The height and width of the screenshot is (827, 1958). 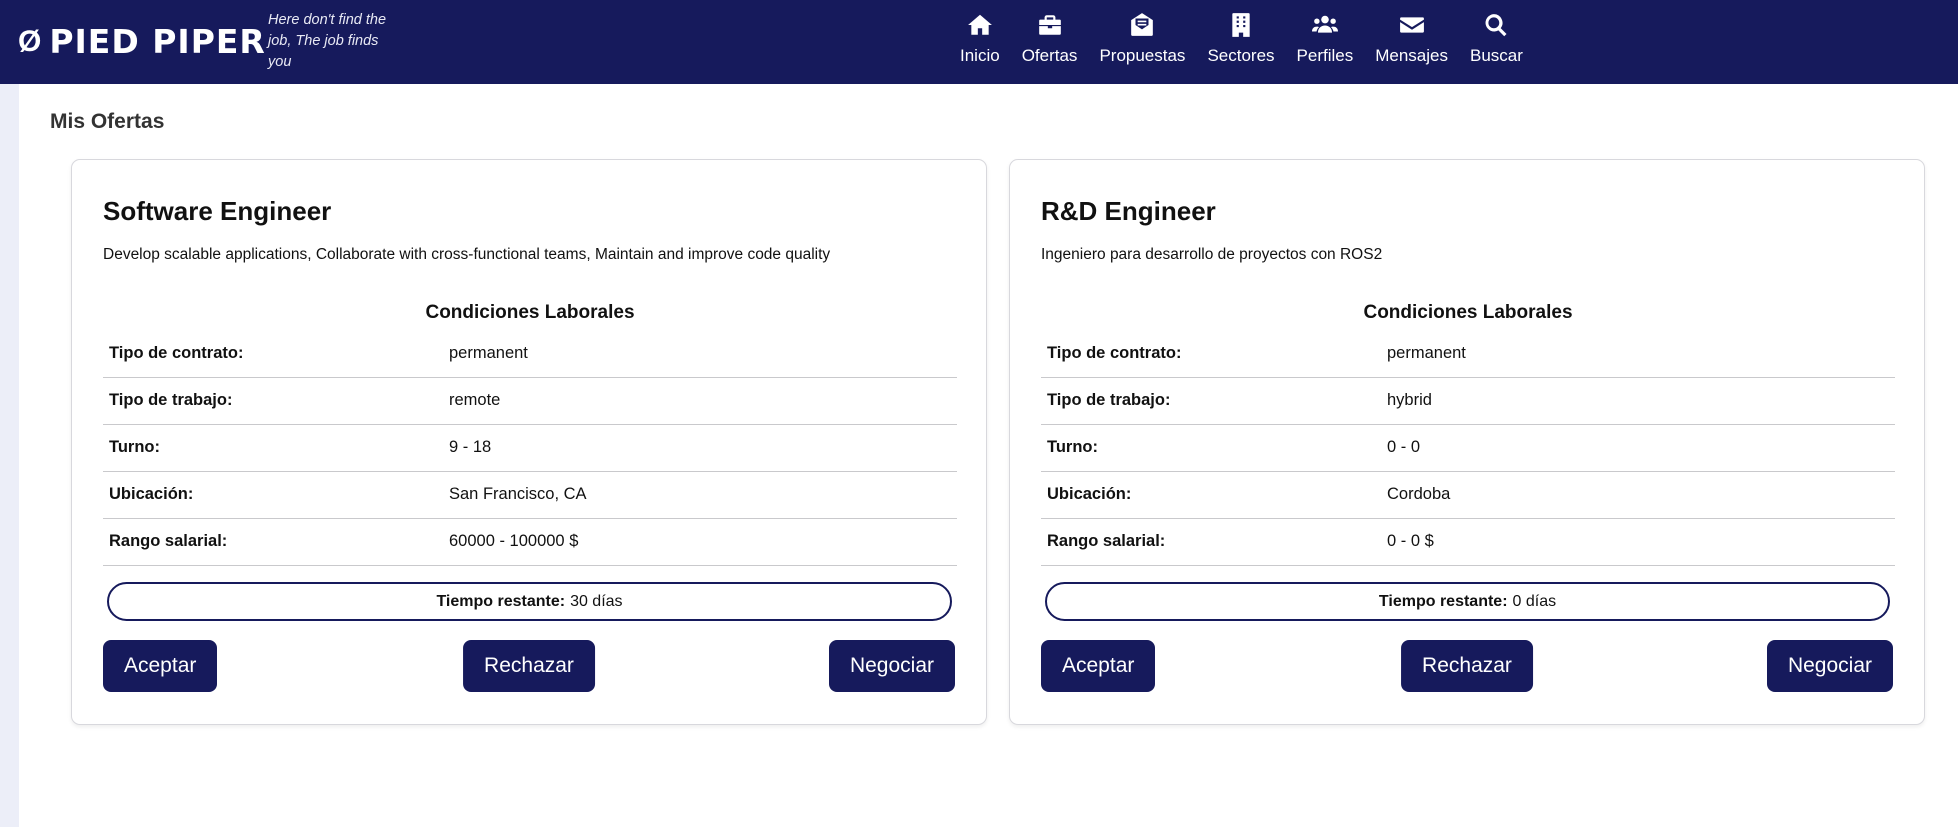 I want to click on table-row: Tipo de trabajo: remote, so click(x=530, y=401).